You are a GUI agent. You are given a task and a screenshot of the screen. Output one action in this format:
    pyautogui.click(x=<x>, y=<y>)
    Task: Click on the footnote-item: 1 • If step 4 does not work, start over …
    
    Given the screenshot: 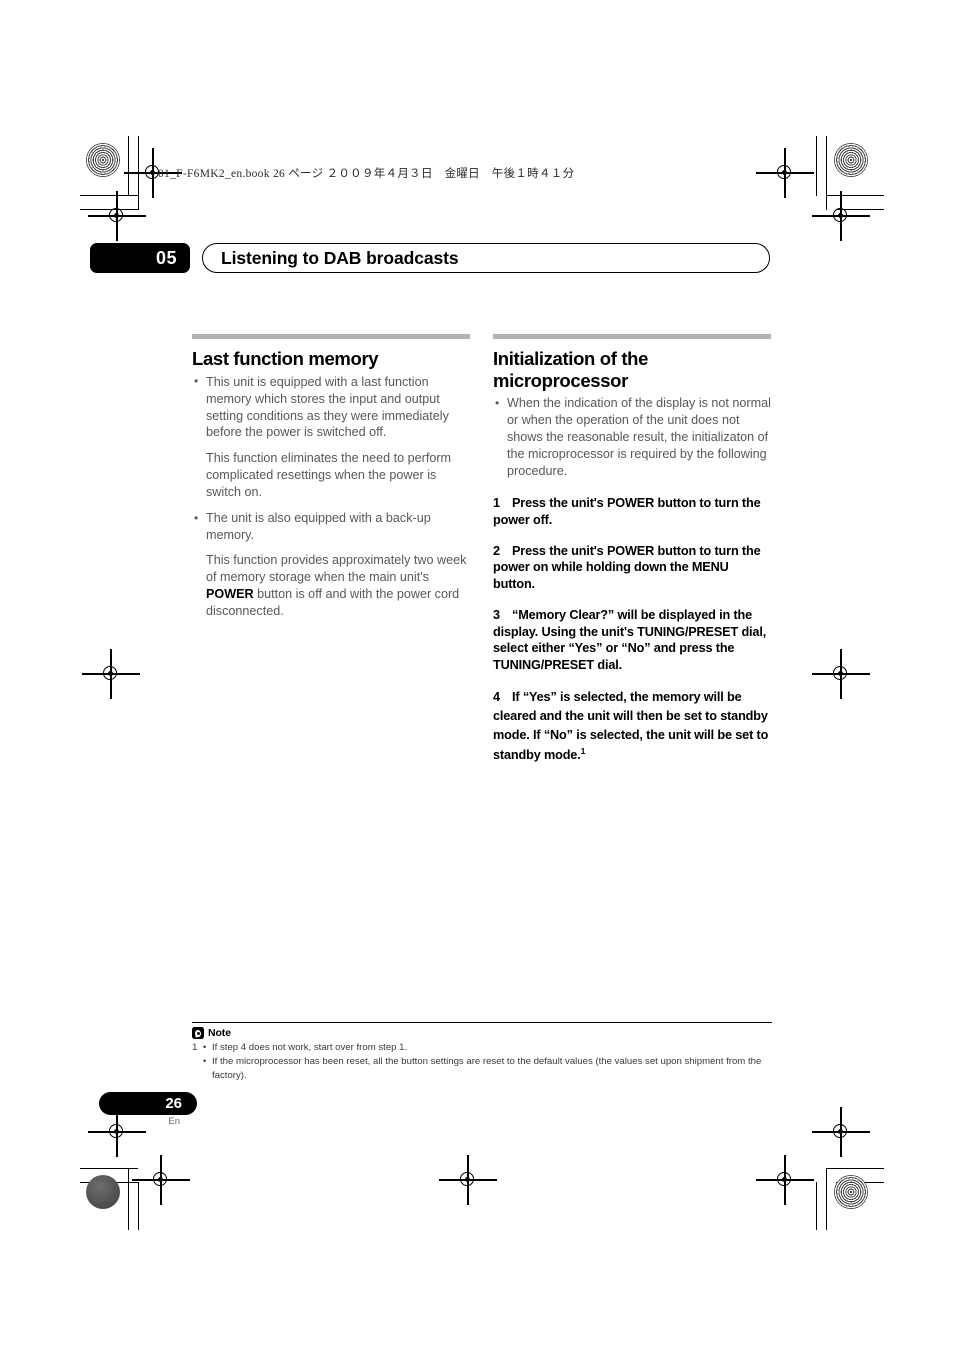 What is the action you would take?
    pyautogui.click(x=482, y=1048)
    